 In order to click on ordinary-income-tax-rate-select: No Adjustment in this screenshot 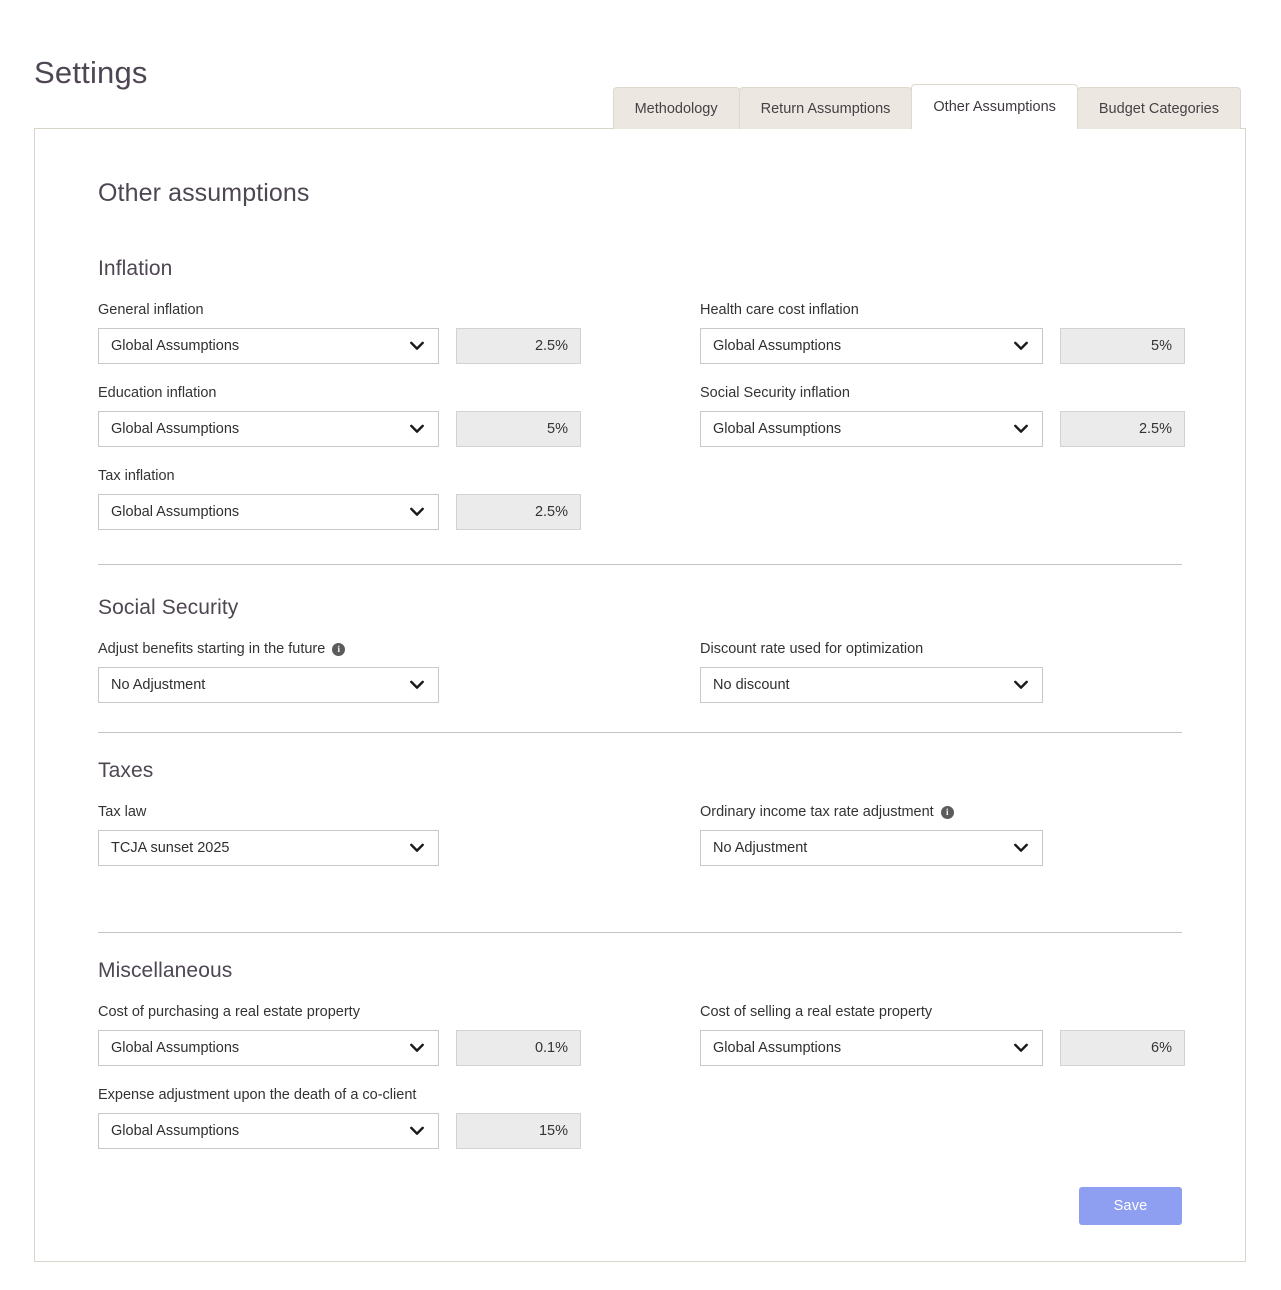, I will do `click(871, 848)`.